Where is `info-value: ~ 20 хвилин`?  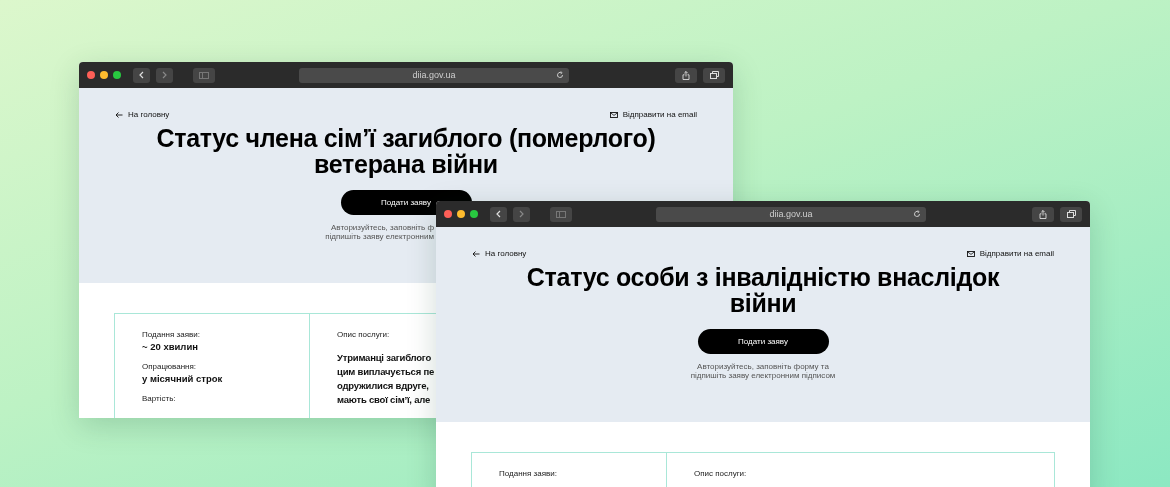 info-value: ~ 20 хвилин is located at coordinates (170, 346).